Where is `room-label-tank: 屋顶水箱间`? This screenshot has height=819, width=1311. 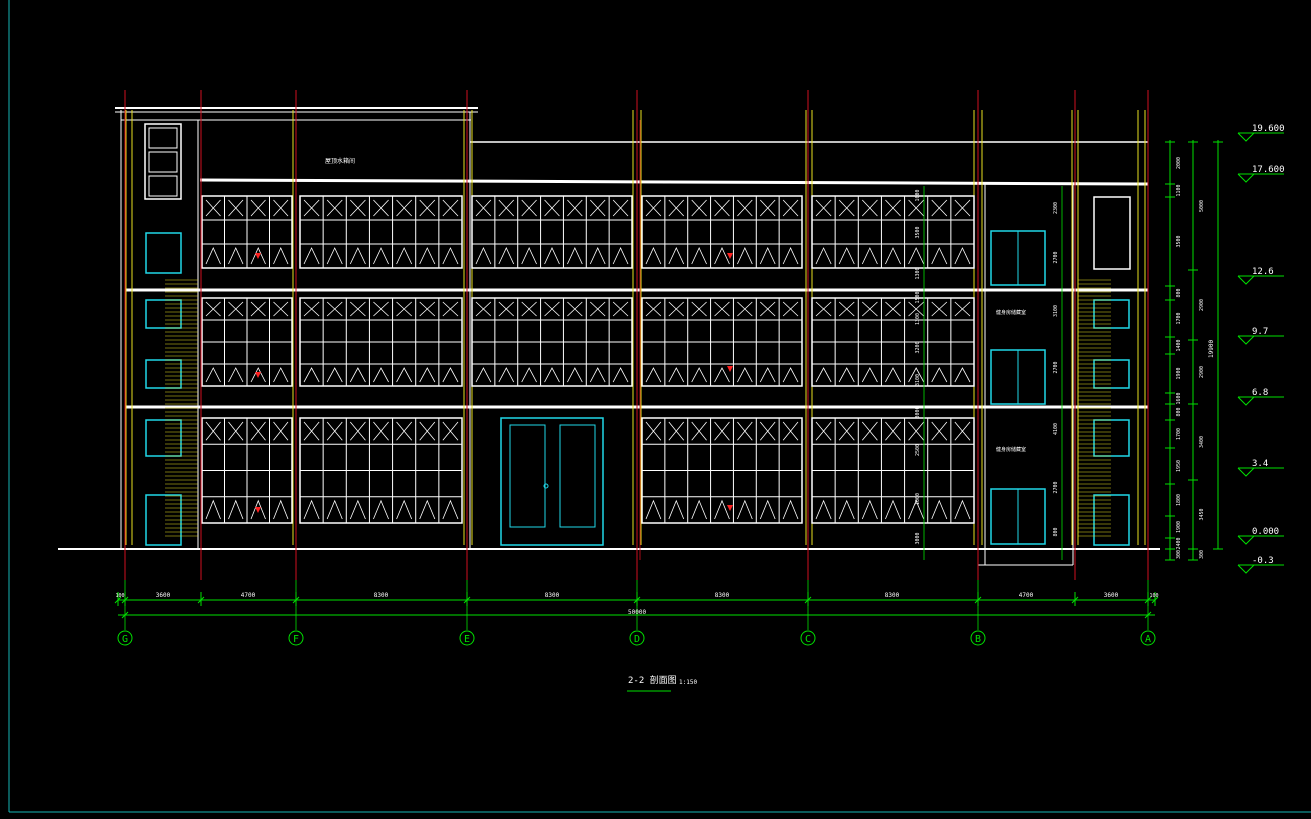 room-label-tank: 屋顶水箱间 is located at coordinates (340, 161).